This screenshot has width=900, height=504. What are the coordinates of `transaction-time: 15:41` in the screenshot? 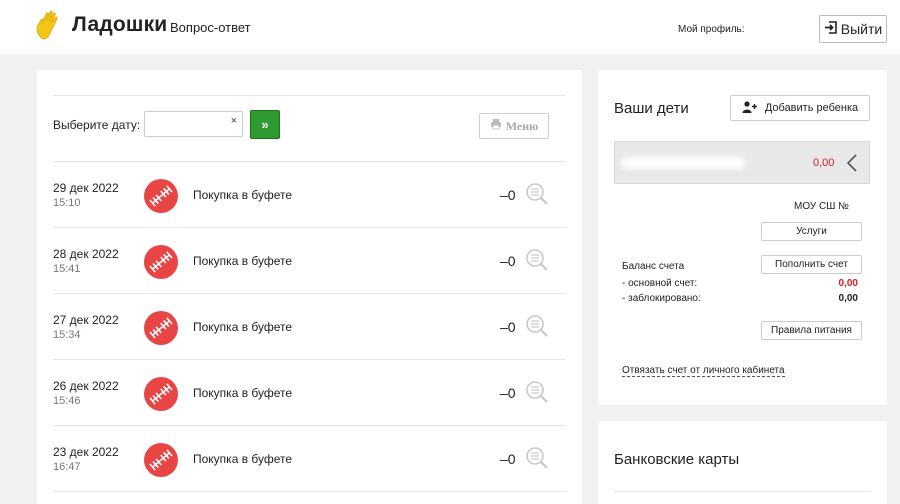 It's located at (67, 269).